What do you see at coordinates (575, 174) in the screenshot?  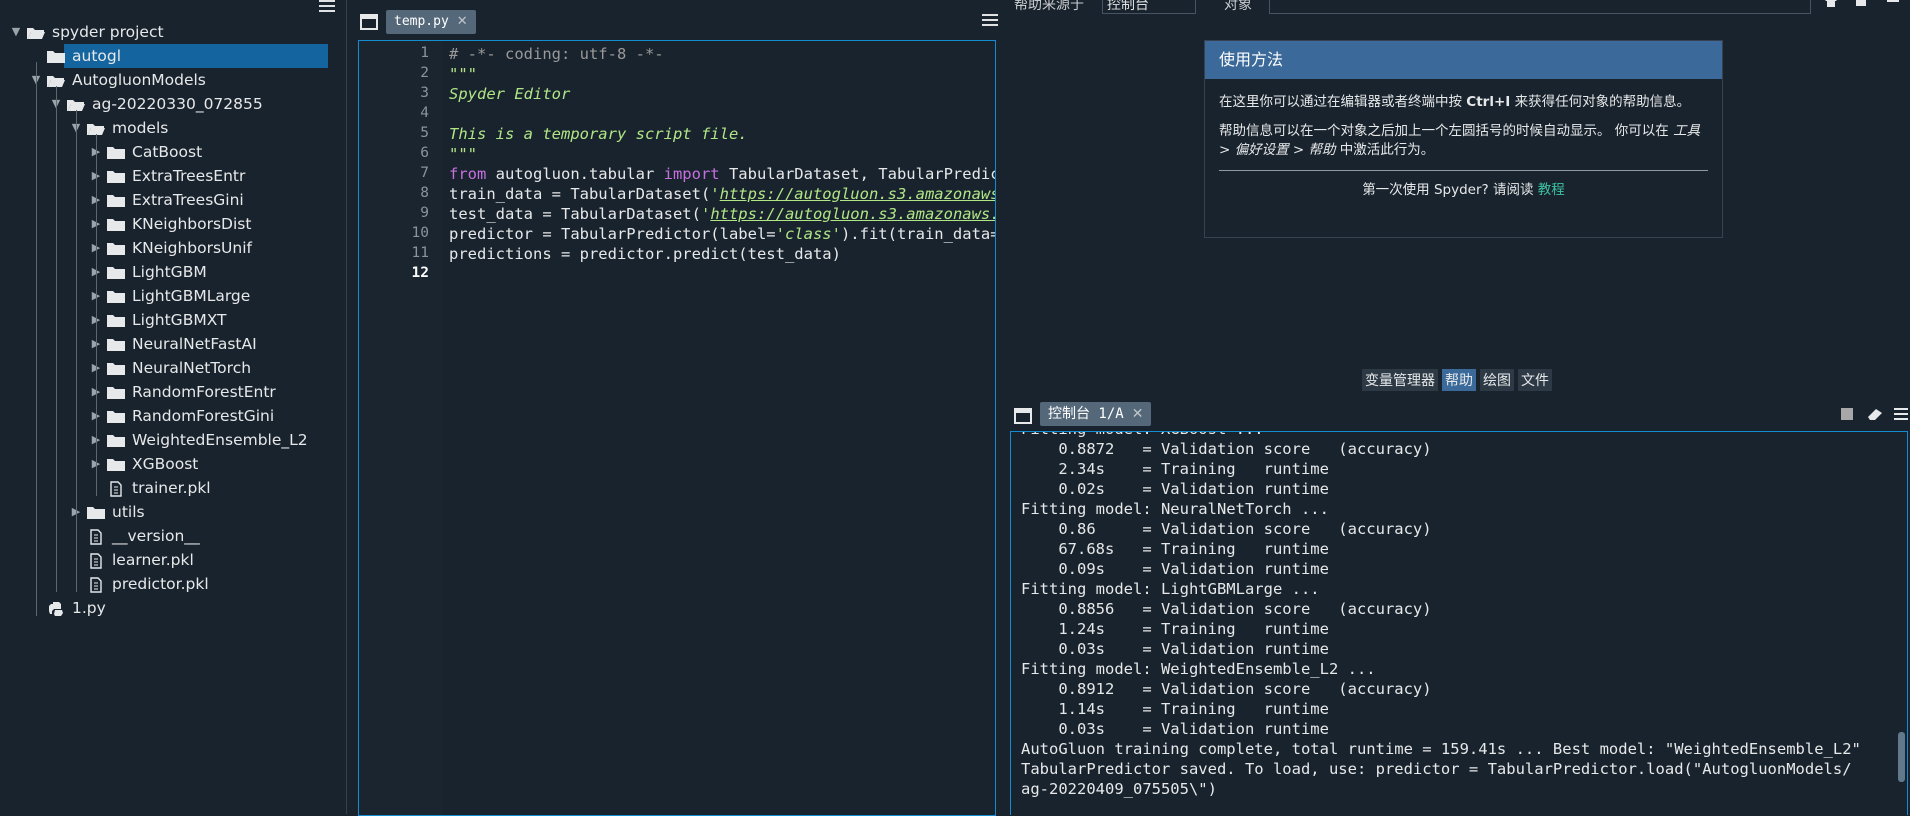 I see `code-token: autogluon.tabular` at bounding box center [575, 174].